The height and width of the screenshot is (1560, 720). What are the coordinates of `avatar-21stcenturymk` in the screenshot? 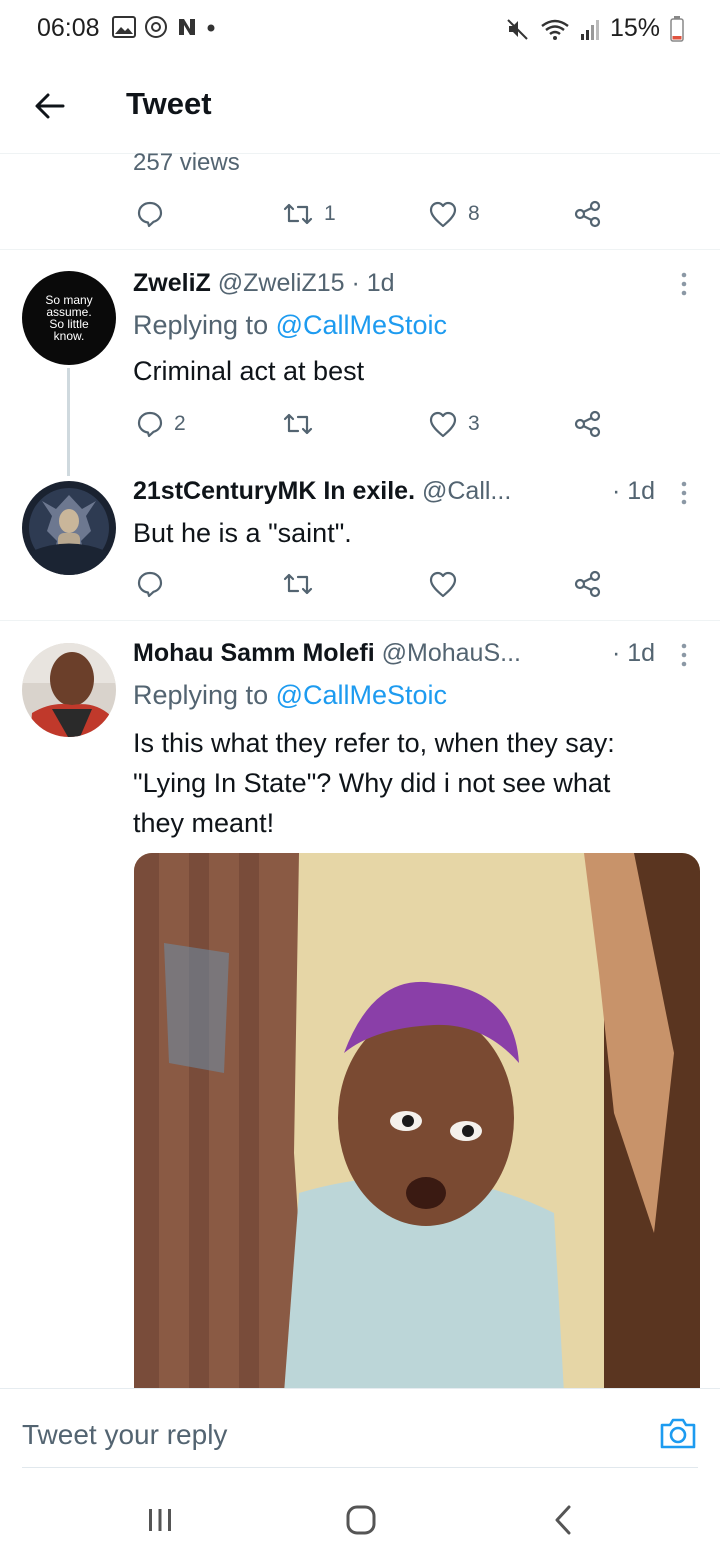 It's located at (69, 528).